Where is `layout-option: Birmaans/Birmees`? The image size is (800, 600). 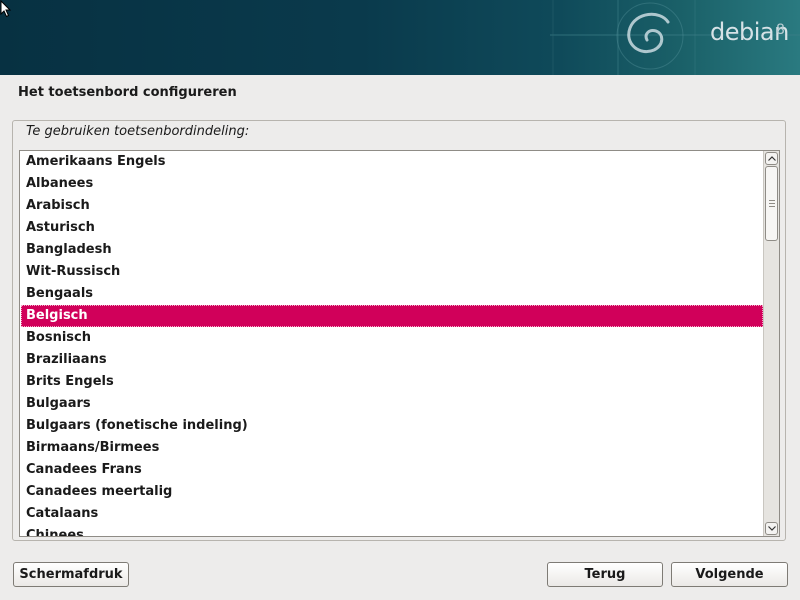
layout-option: Birmaans/Birmees is located at coordinates (392, 448).